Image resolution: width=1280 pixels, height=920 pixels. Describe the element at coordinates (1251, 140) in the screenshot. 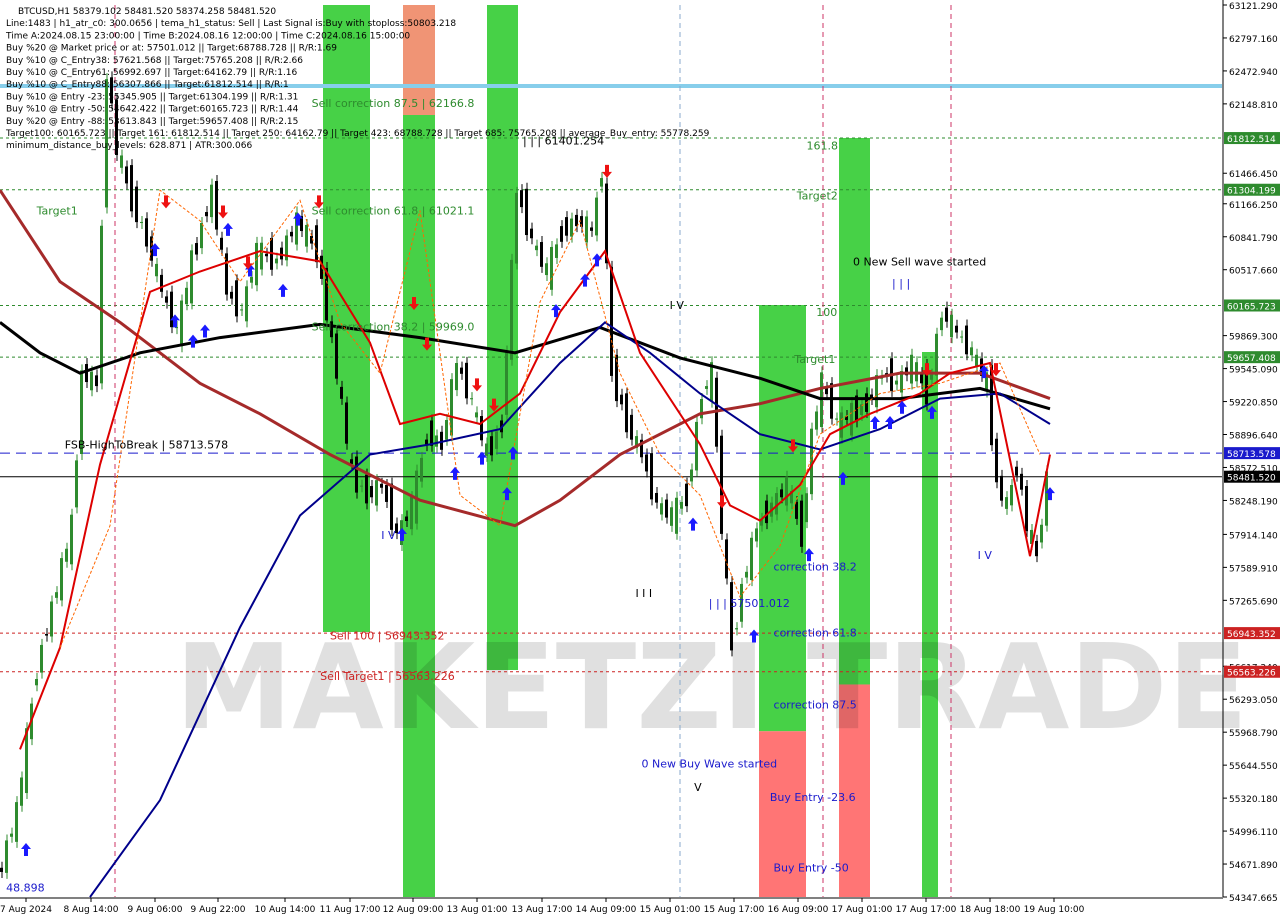

I see `y-tick-label: 61812.514` at that location.